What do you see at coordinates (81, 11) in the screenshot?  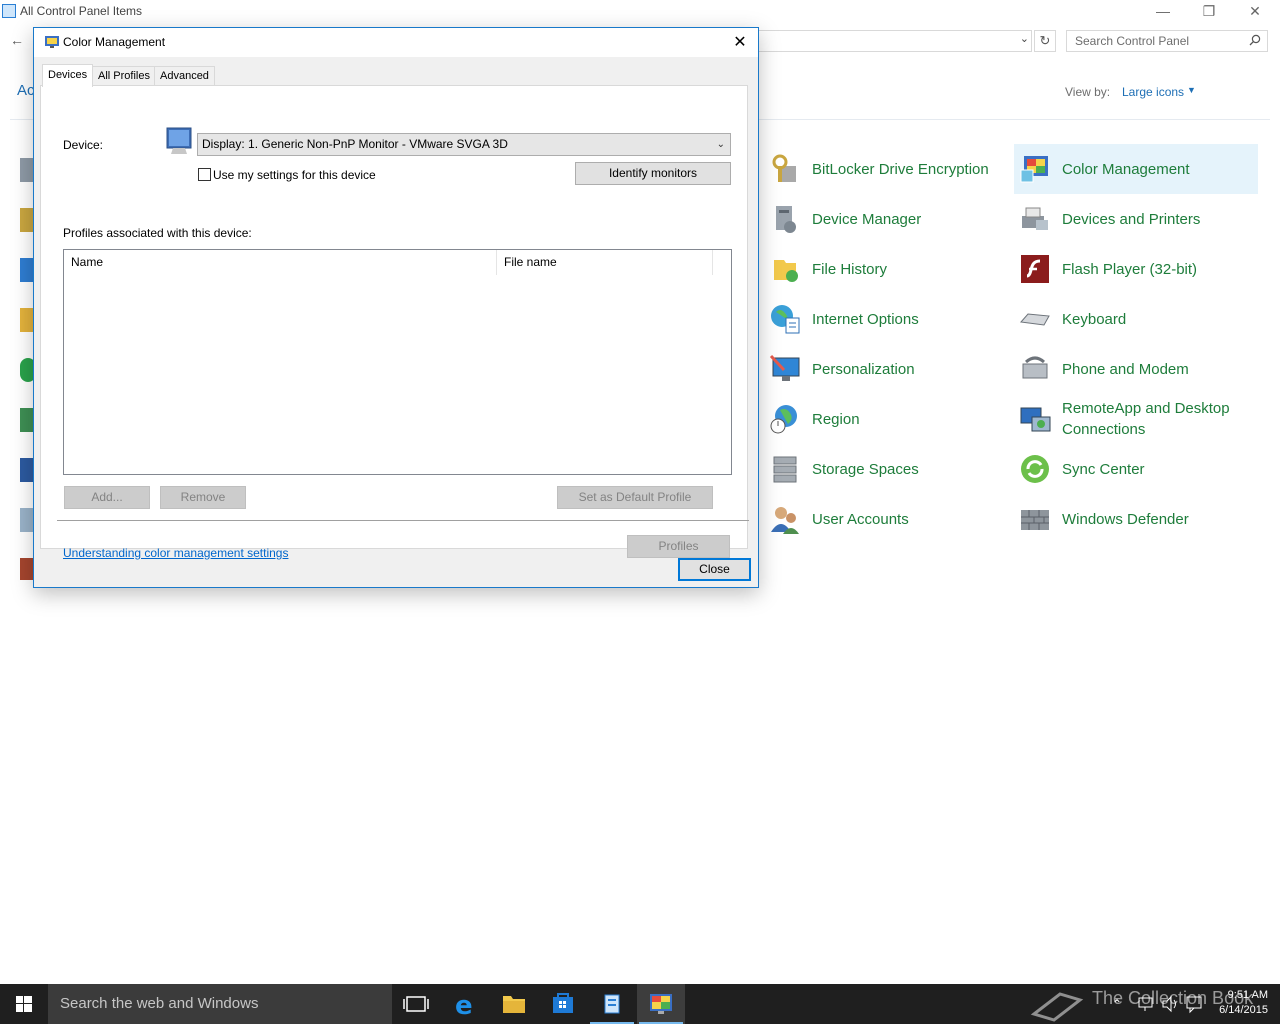 I see `cp-window-title: All Control Panel Items` at bounding box center [81, 11].